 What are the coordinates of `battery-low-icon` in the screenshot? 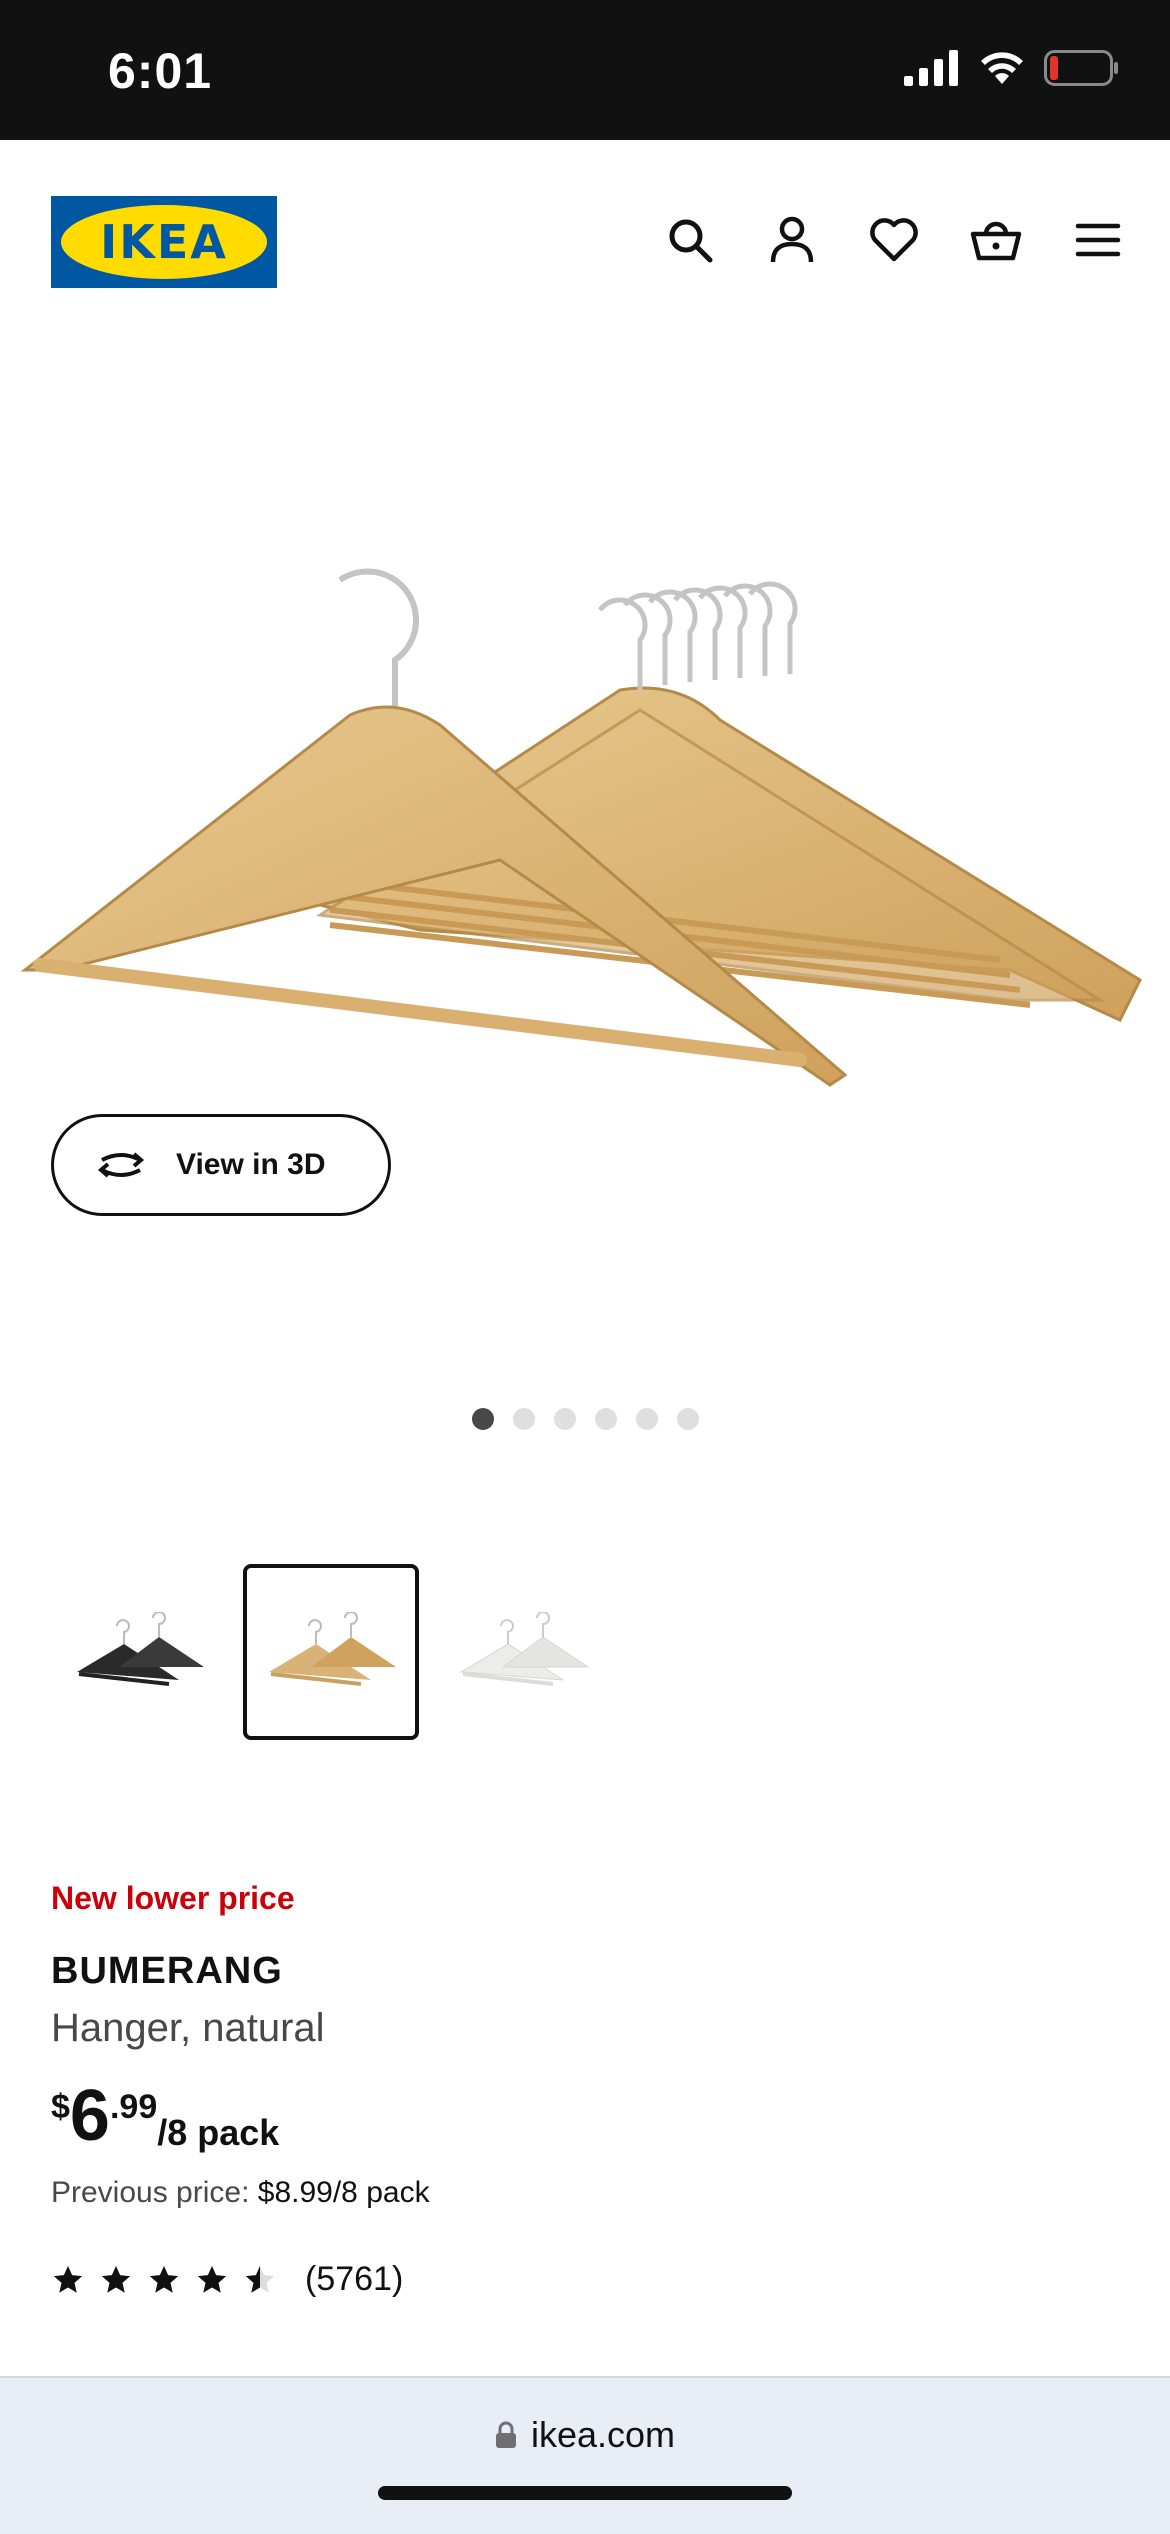 It's located at (1081, 68).